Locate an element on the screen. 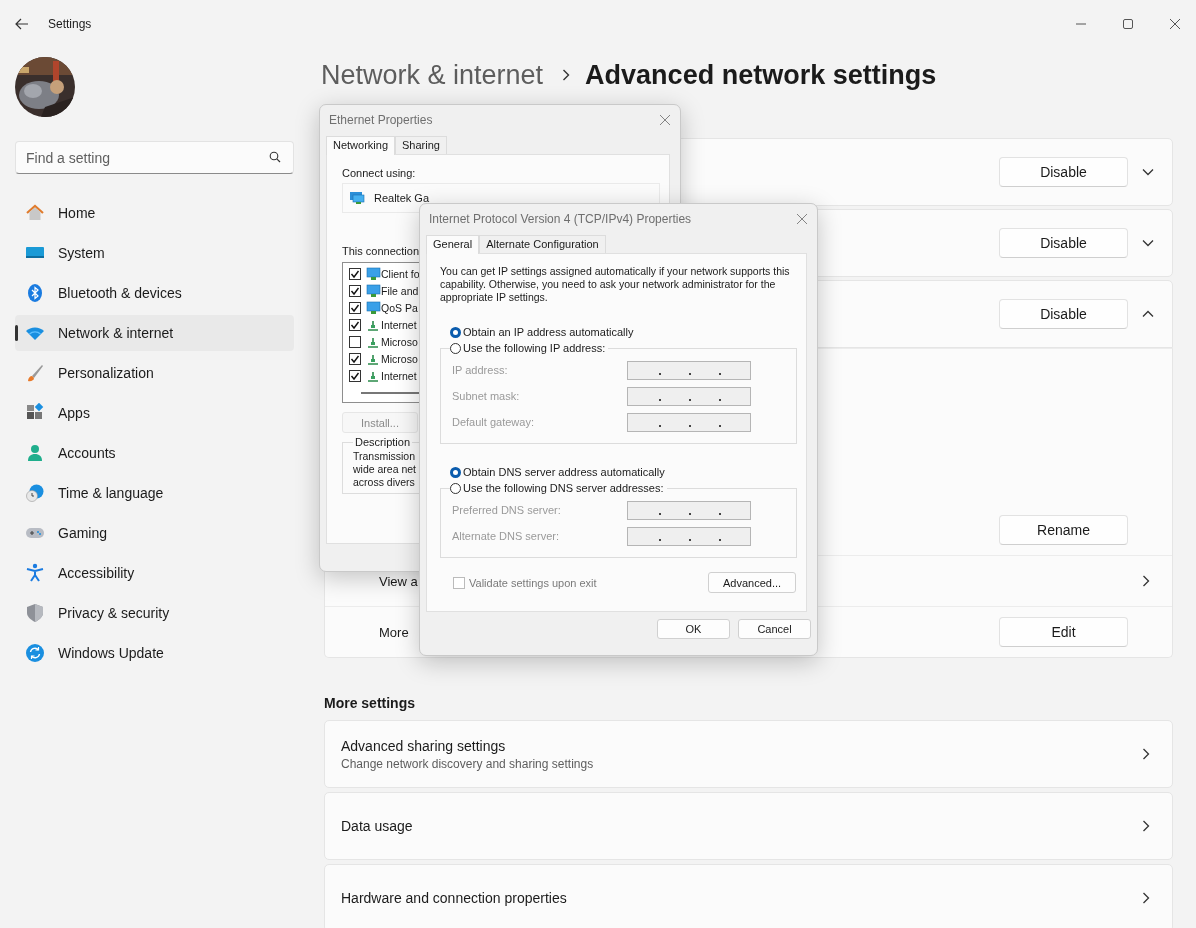 The height and width of the screenshot is (928, 1196). ok-button: OK is located at coordinates (693, 629).